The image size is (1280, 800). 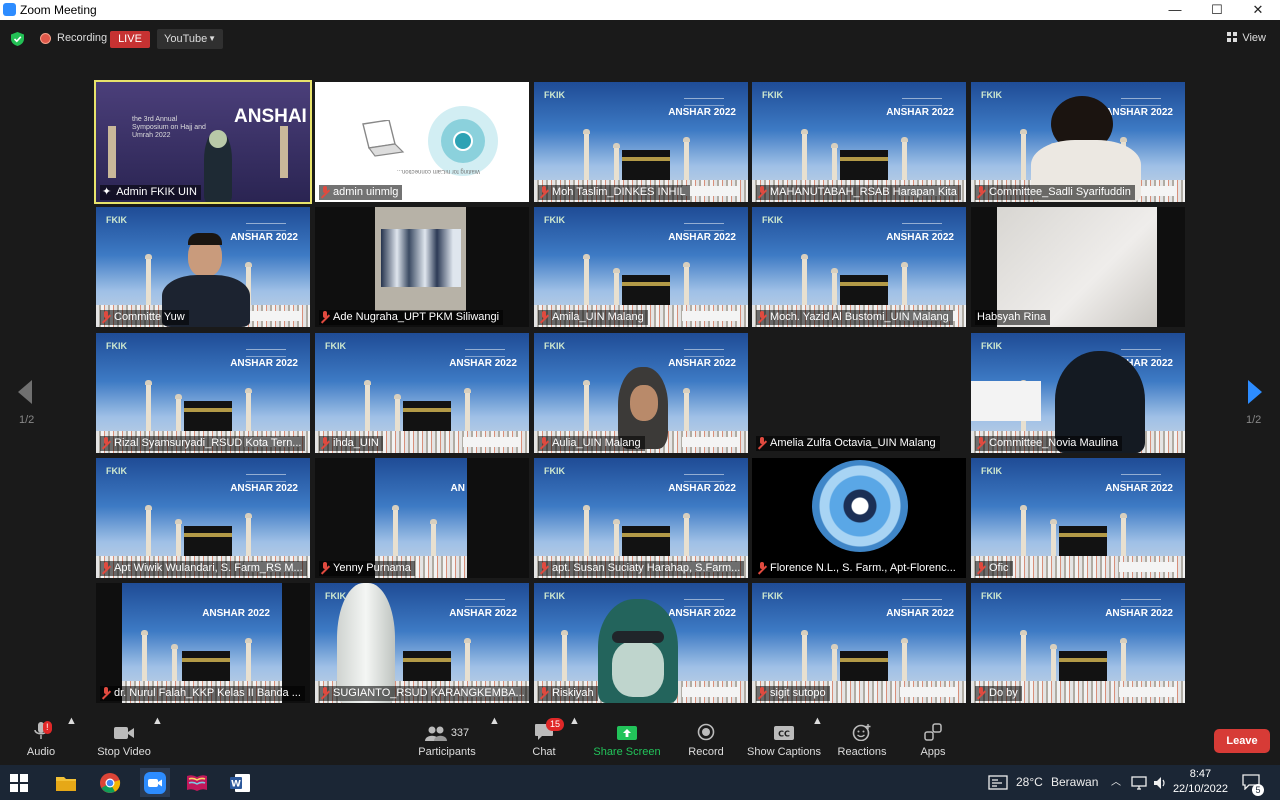 I want to click on participants-button: 337 Participants, so click(x=447, y=740).